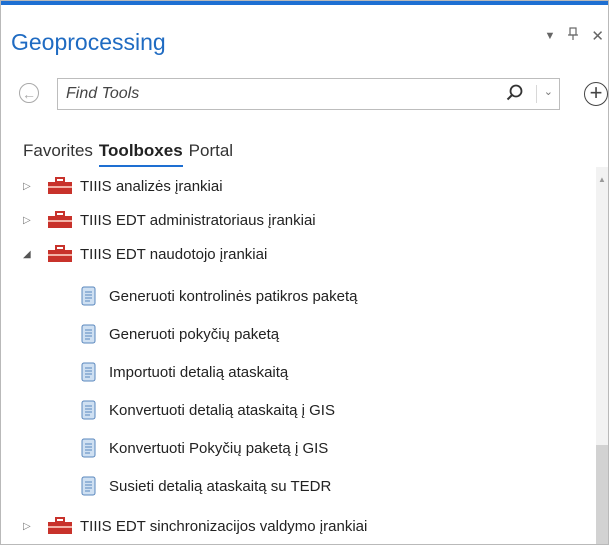  I want to click on search-input: Find Tools, so click(102, 94).